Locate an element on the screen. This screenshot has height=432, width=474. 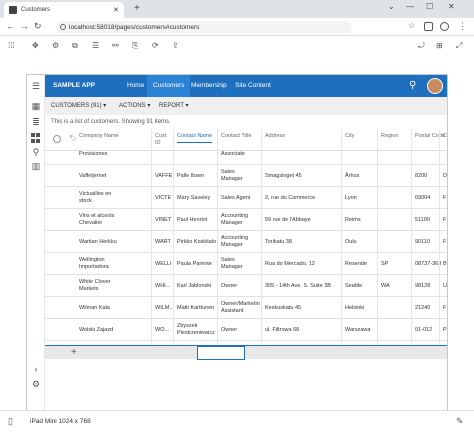
table-cell: D is located at coordinates (445, 176).